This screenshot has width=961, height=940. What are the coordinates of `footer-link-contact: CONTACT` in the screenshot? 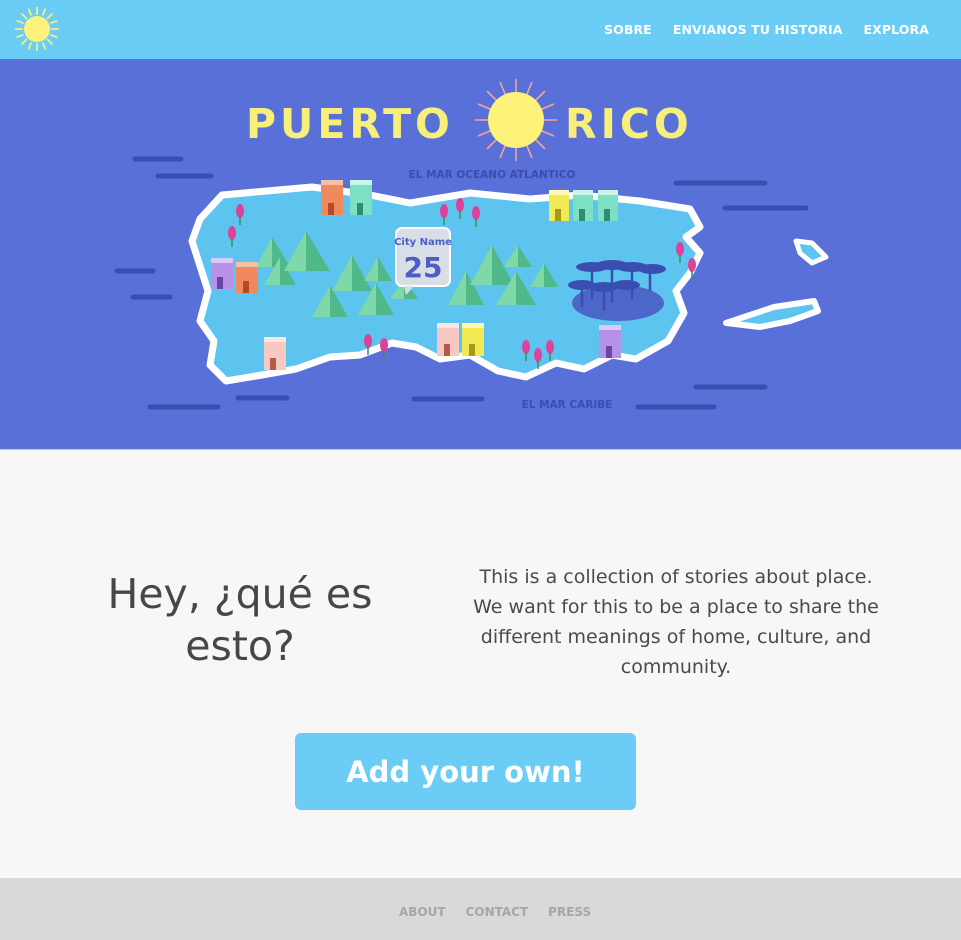 It's located at (497, 912).